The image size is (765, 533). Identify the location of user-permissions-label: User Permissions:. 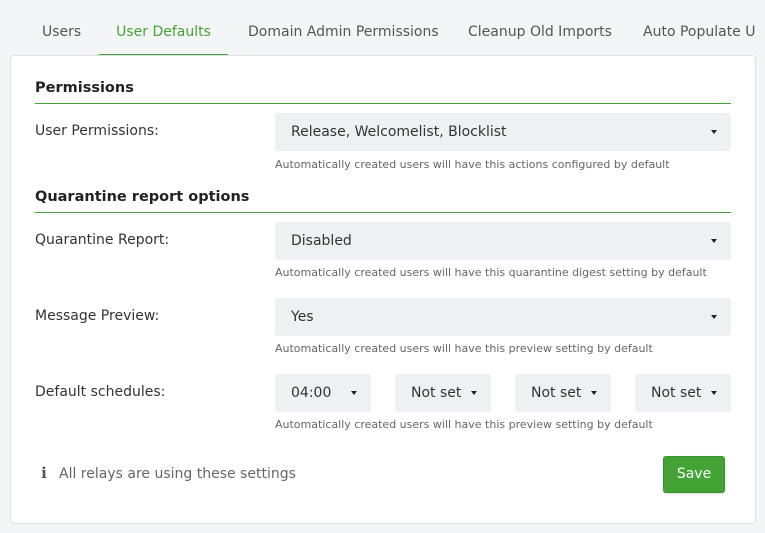
(97, 131).